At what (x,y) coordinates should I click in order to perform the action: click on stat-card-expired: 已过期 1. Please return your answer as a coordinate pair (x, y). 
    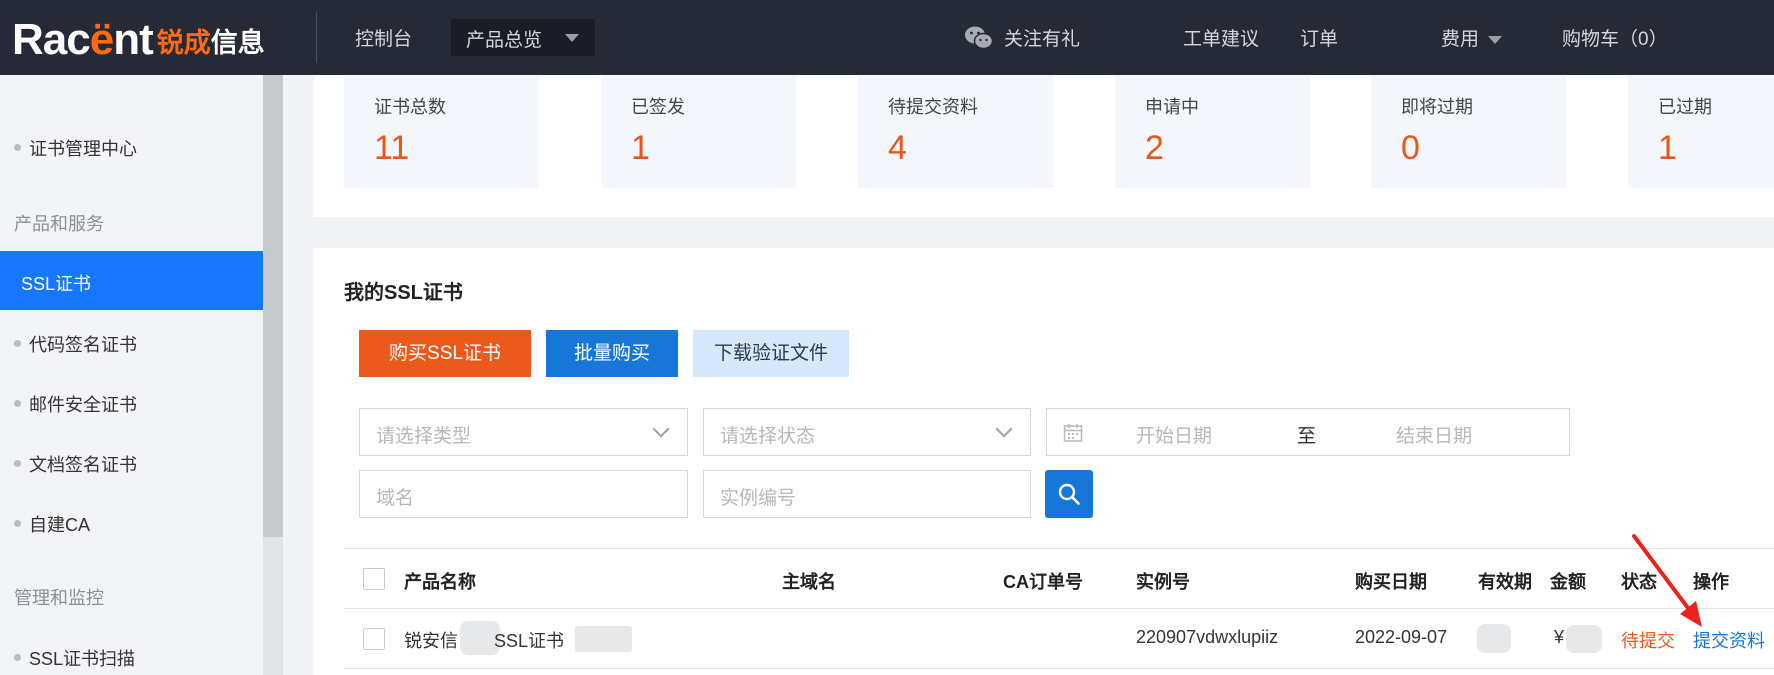
    Looking at the image, I should click on (1701, 131).